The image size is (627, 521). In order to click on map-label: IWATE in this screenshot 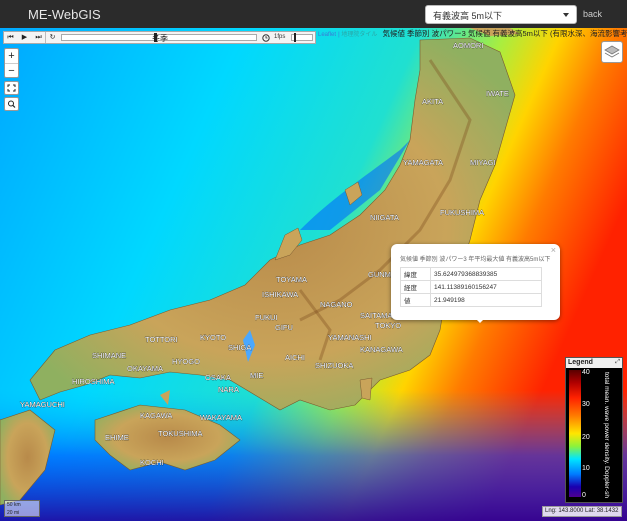, I will do `click(497, 93)`.